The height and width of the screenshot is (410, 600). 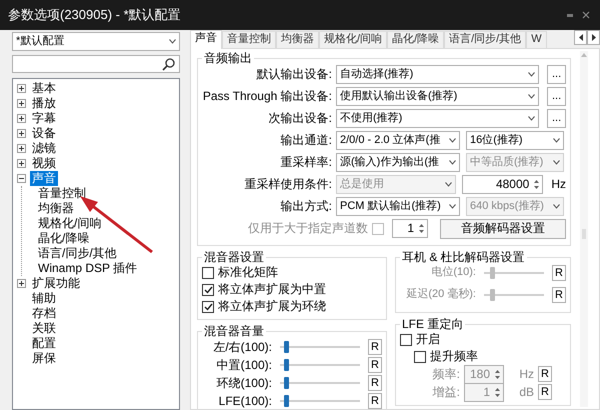 I want to click on dropdown: *默认配置, so click(x=96, y=41).